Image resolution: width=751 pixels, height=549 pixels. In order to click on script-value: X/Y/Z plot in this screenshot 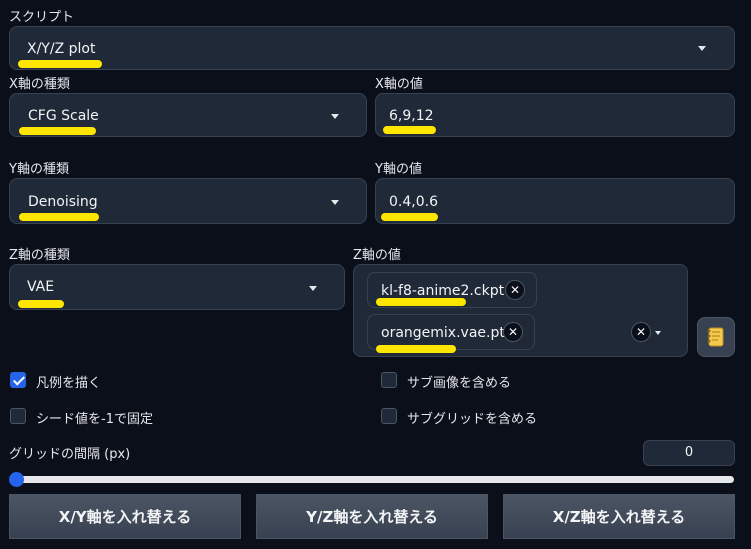, I will do `click(61, 49)`.